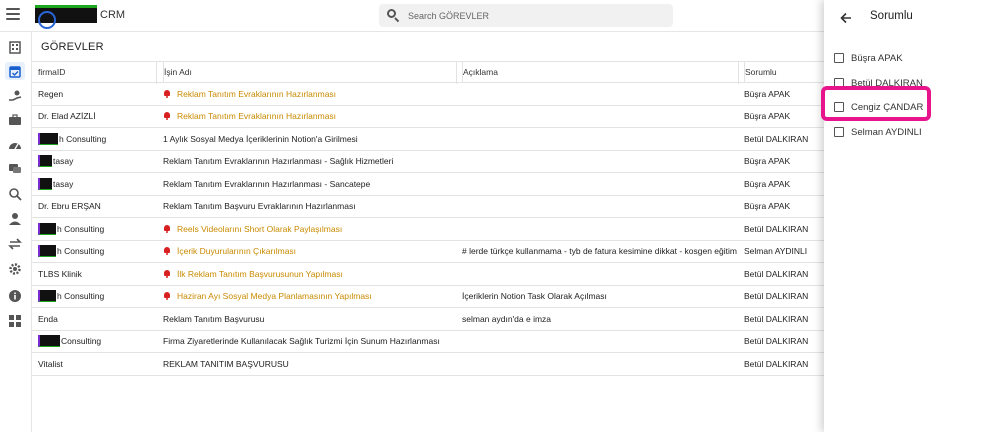  What do you see at coordinates (15, 71) in the screenshot?
I see `calendar-check-icon` at bounding box center [15, 71].